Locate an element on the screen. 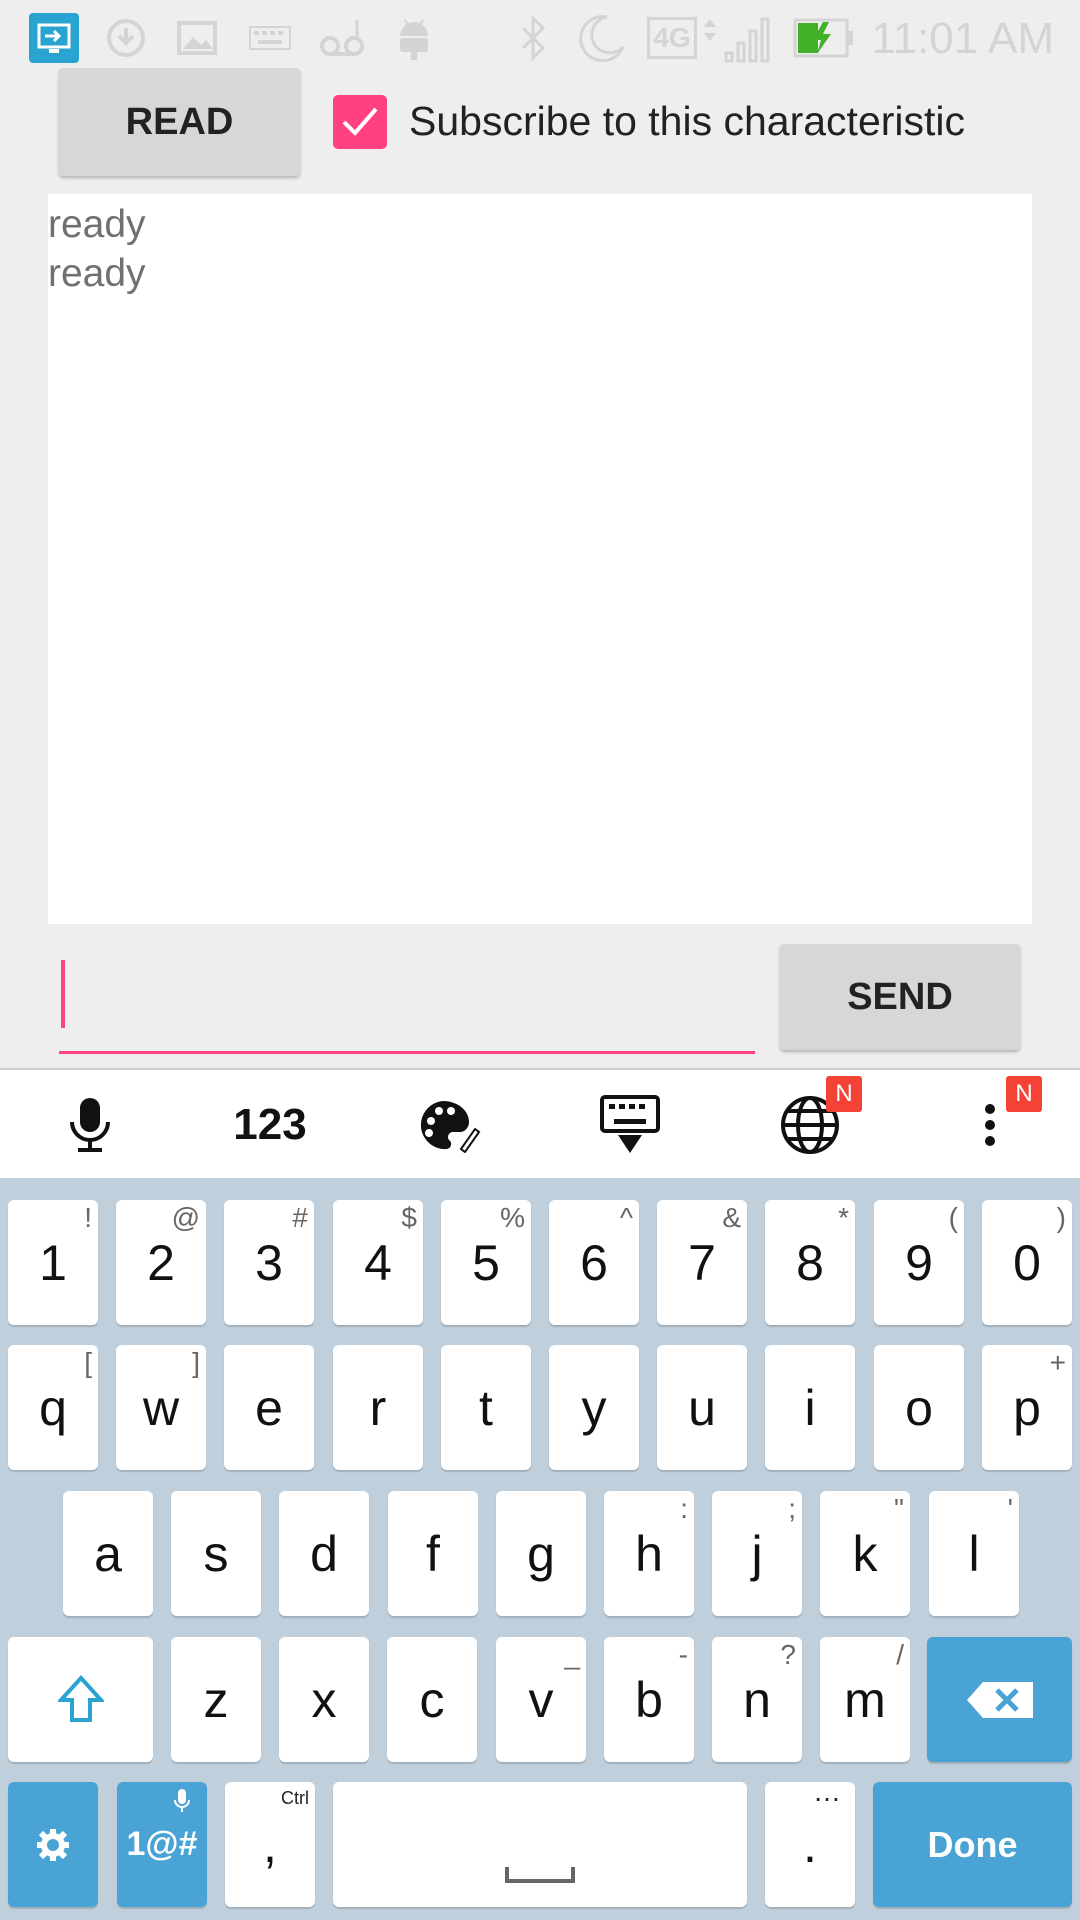  status-time: 11:01 AM is located at coordinates (962, 38).